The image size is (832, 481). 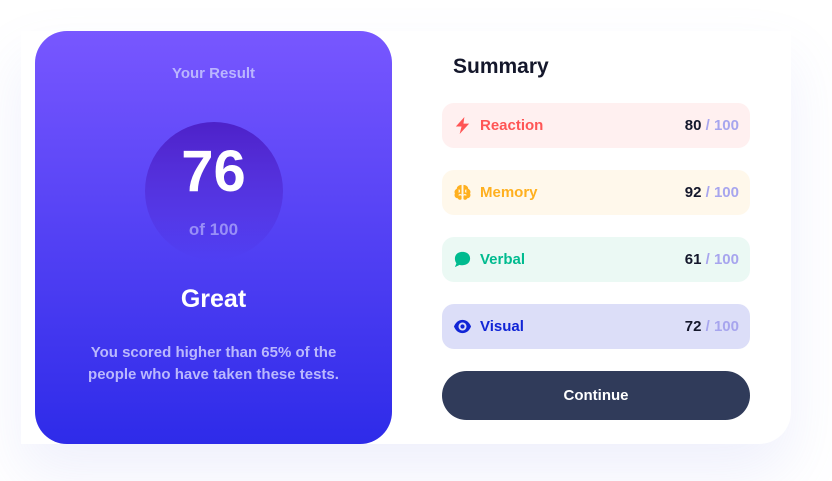 What do you see at coordinates (503, 259) in the screenshot?
I see `summary-item-label: Verbal` at bounding box center [503, 259].